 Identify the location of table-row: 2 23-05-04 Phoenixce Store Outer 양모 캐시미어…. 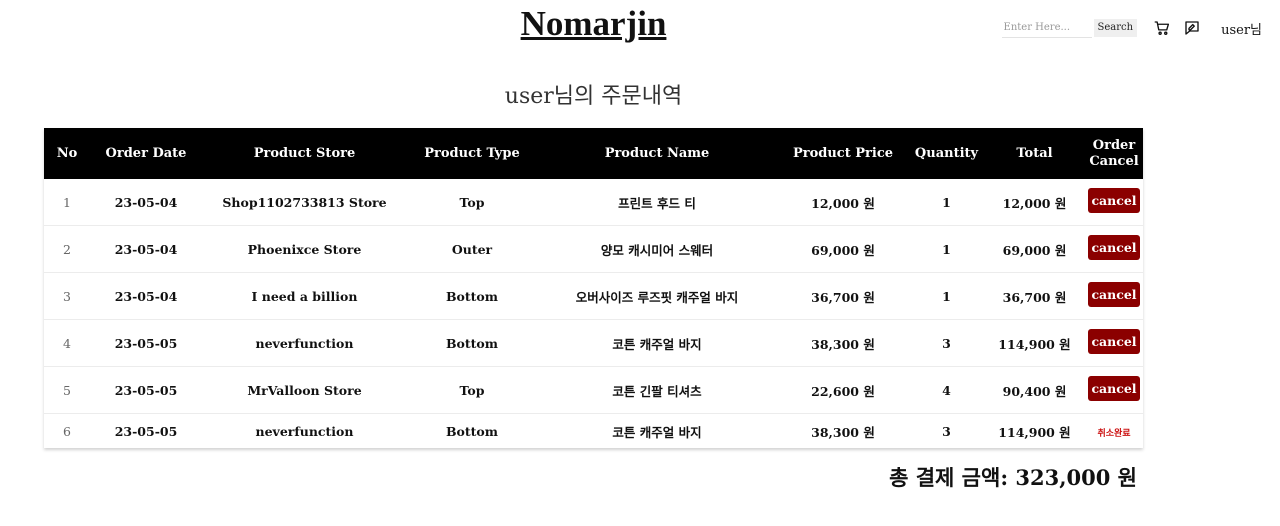
(593, 249).